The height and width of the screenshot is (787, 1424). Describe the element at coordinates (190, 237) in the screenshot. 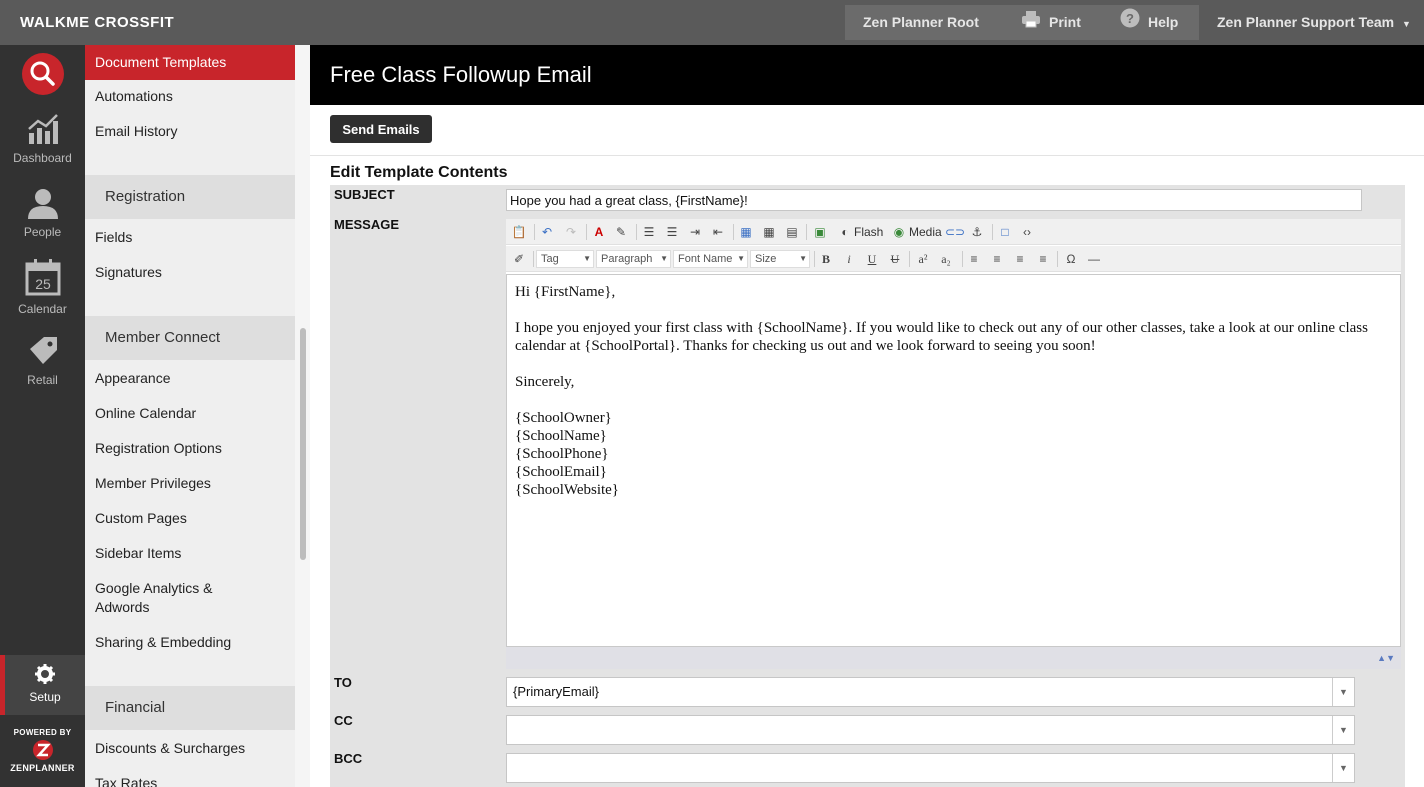

I see `sidebar-item-fields: Fields` at that location.